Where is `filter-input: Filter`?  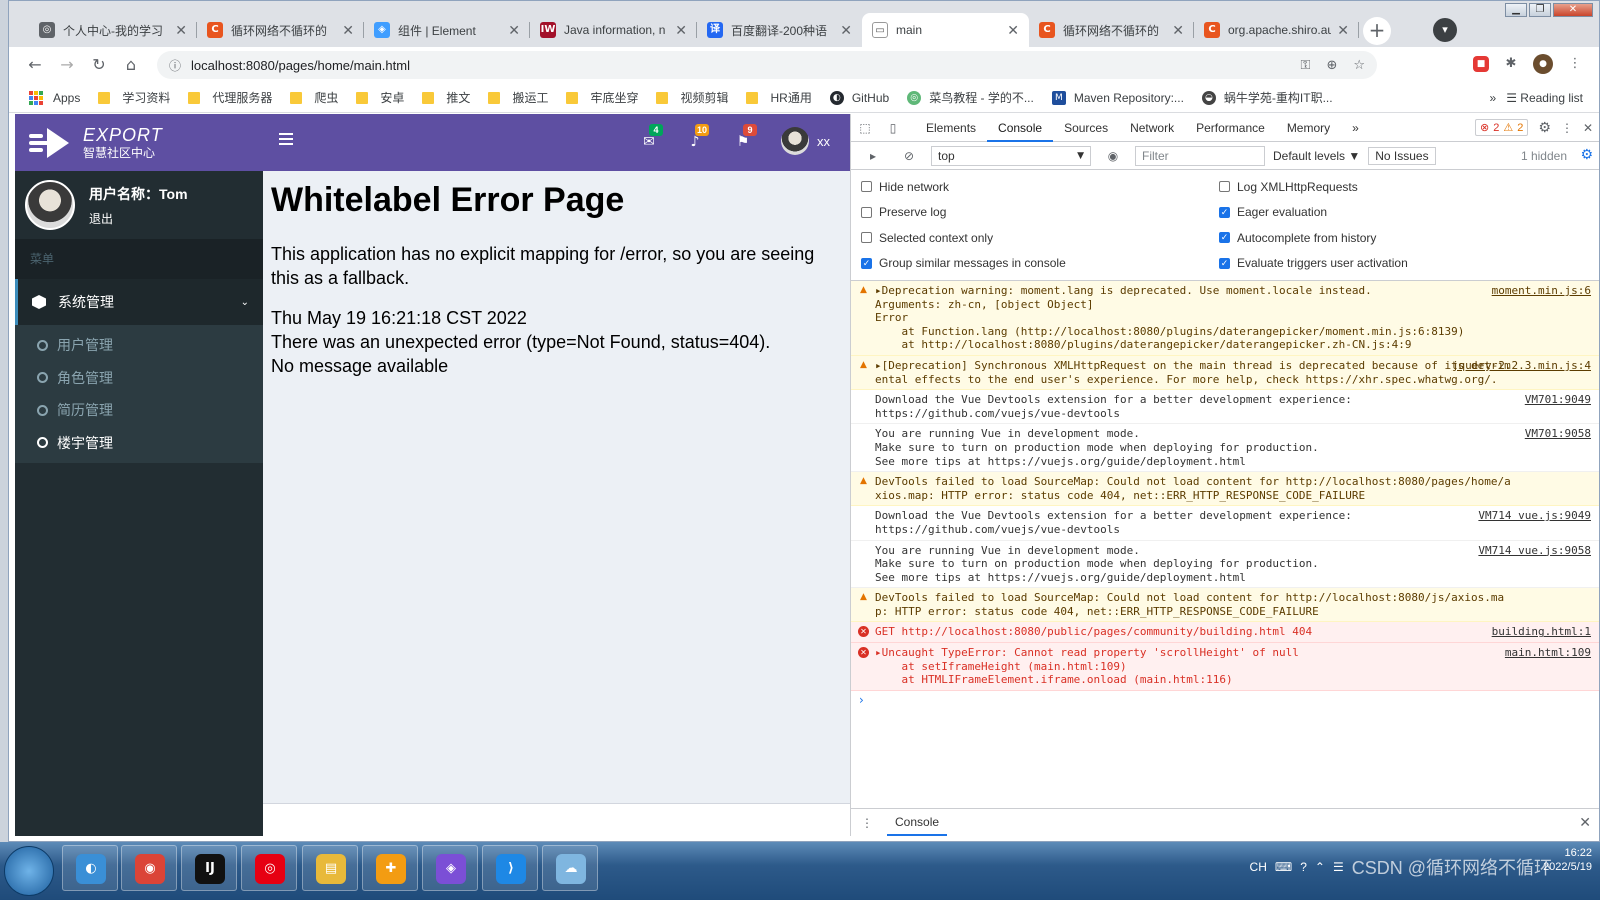
filter-input: Filter is located at coordinates (1200, 155).